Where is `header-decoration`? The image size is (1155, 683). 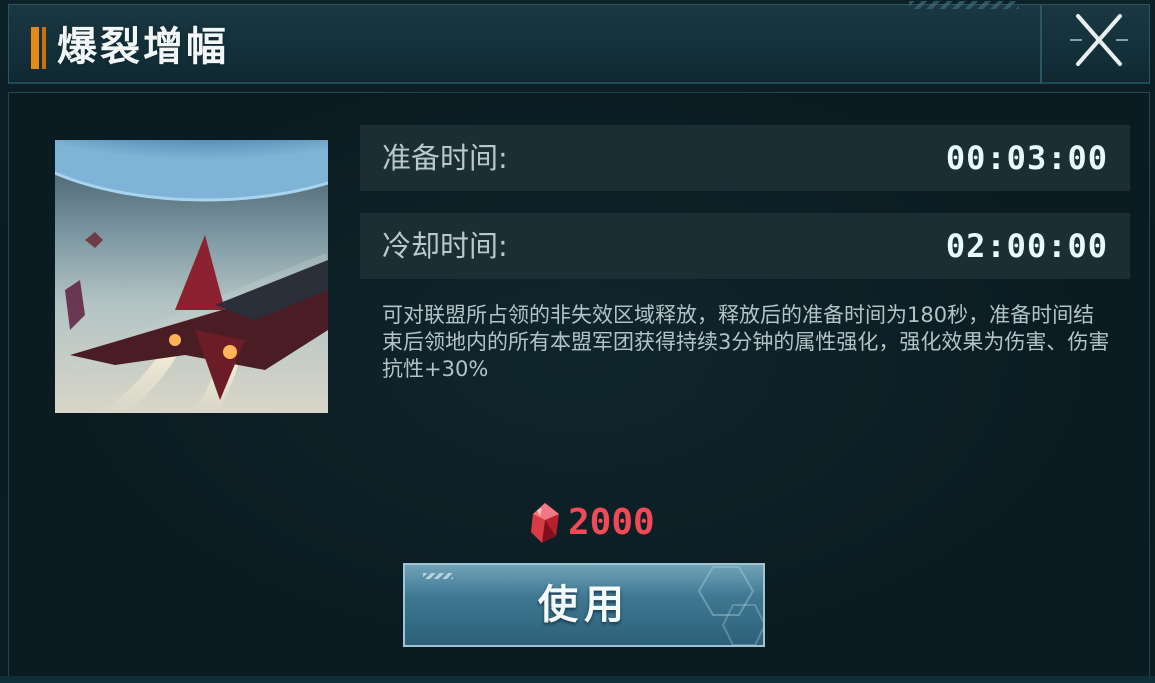
header-decoration is located at coordinates (964, 5).